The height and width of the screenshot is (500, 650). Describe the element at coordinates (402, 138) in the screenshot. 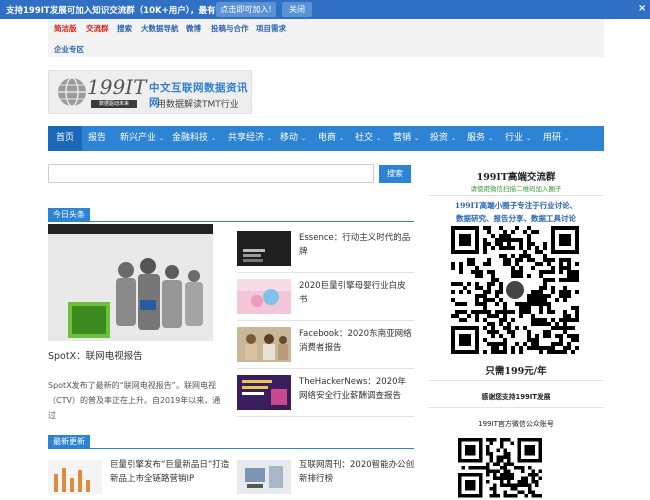

I see `nav-label: 营销` at that location.